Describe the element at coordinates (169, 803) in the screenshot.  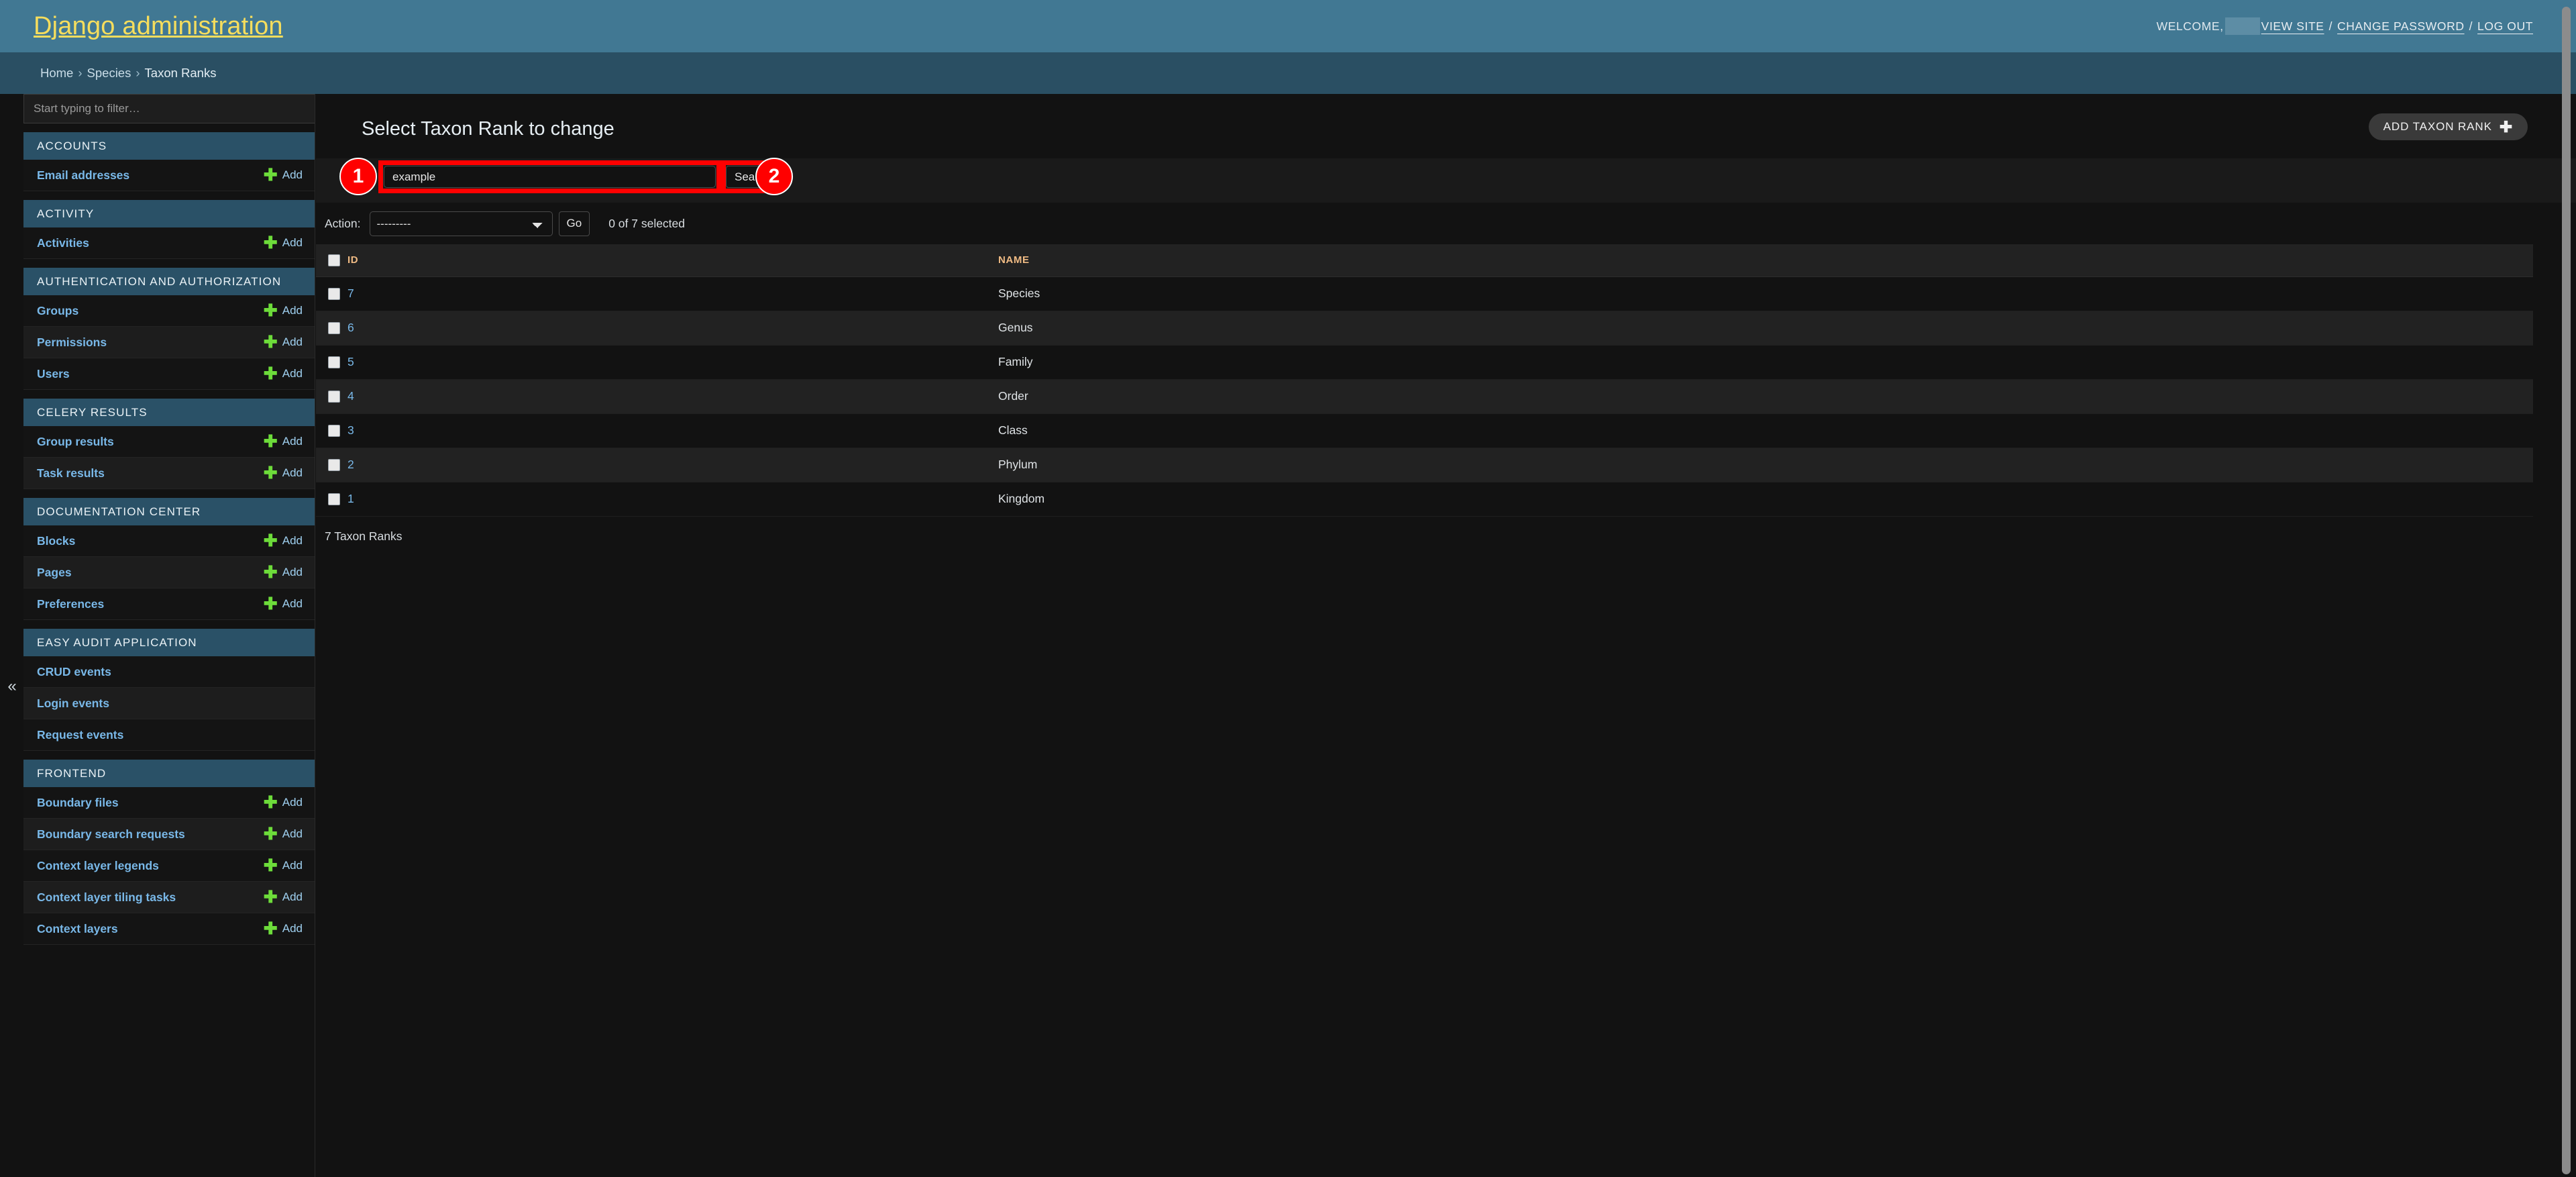
I see `sidebar-model-row: Boundary files ✚ Add` at that location.